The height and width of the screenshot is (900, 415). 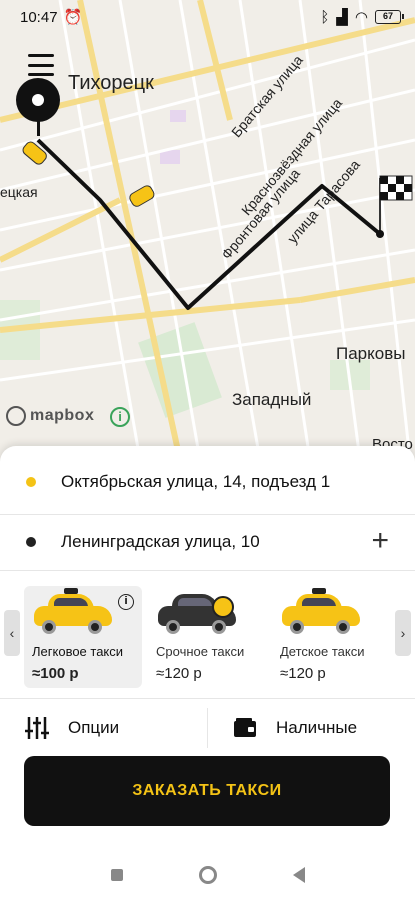 I want to click on from-dot-icon, so click(x=31, y=482).